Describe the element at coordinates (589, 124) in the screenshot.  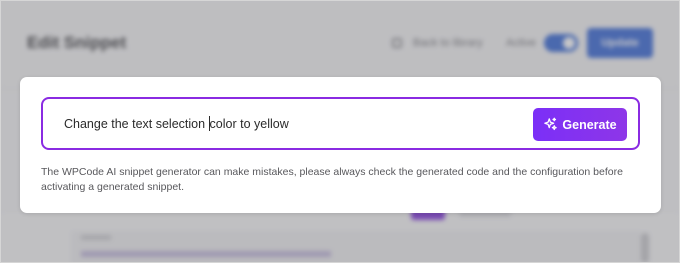
I see `generate-label: Generate` at that location.